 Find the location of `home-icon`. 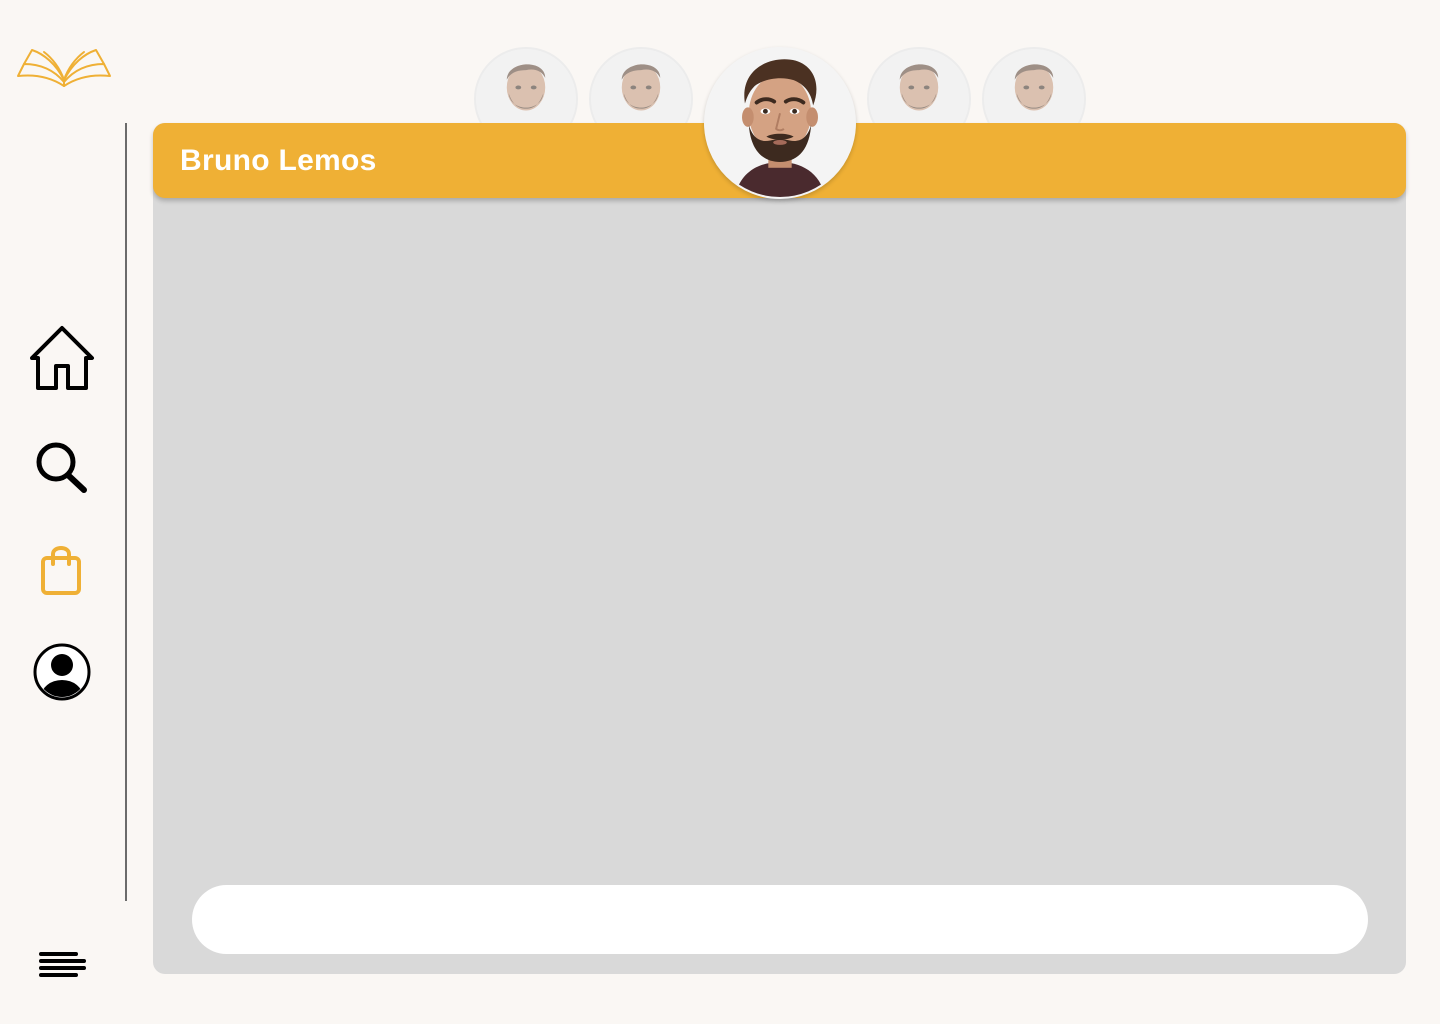

home-icon is located at coordinates (62, 358).